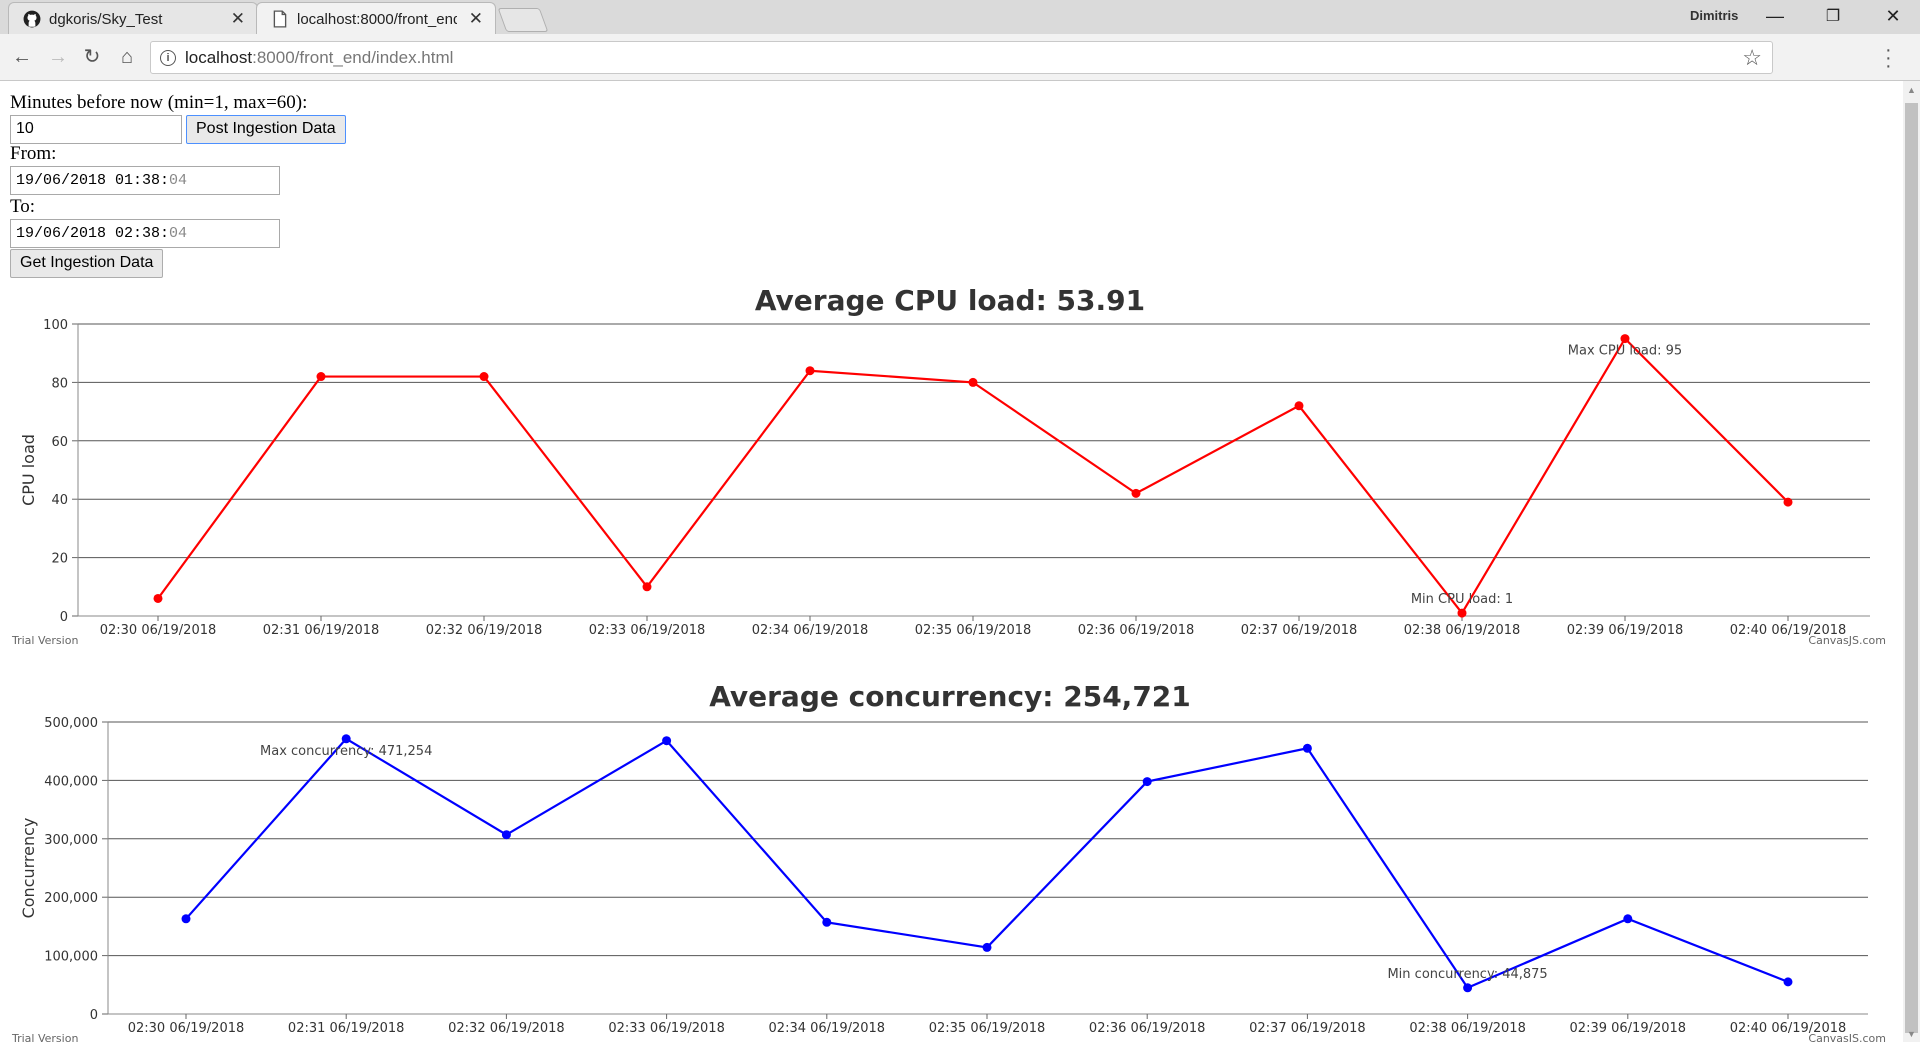  Describe the element at coordinates (178, 233) in the screenshot. I see `to-datetime-seconds: 04` at that location.